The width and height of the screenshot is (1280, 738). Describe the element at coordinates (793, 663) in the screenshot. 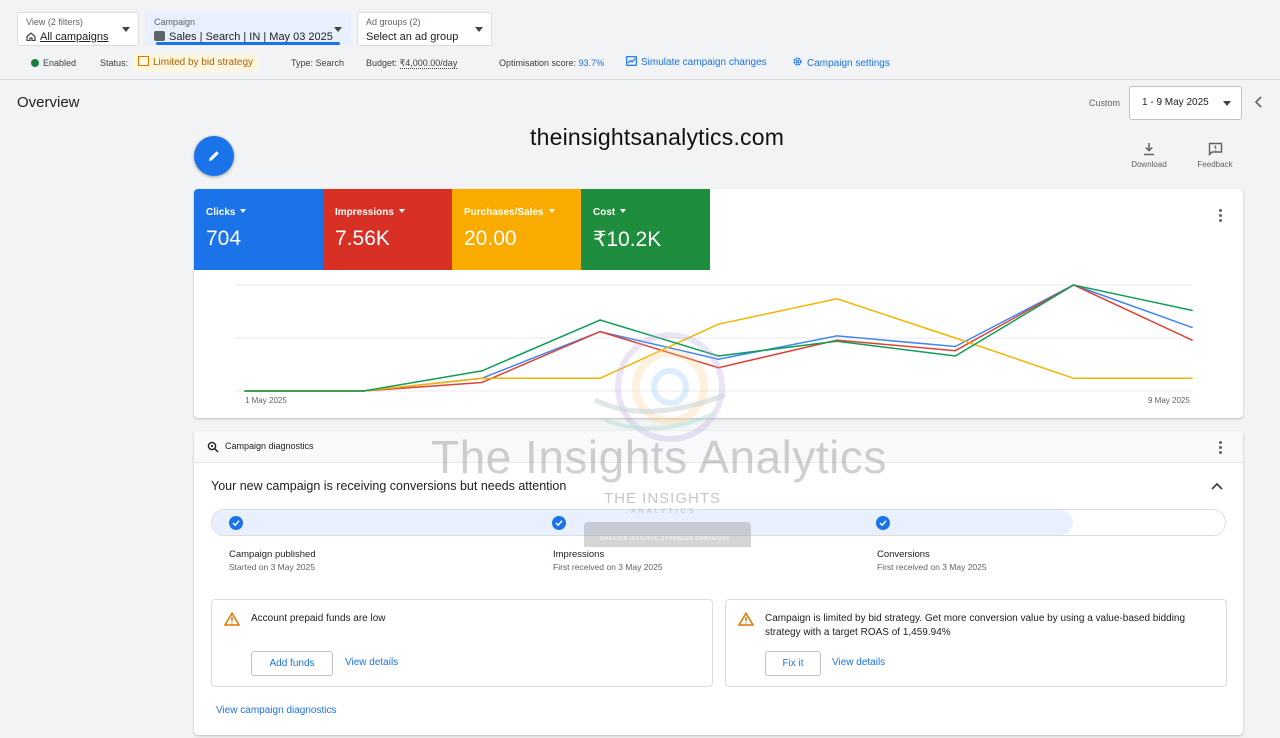

I see `fix-it-button: Fix it` at that location.